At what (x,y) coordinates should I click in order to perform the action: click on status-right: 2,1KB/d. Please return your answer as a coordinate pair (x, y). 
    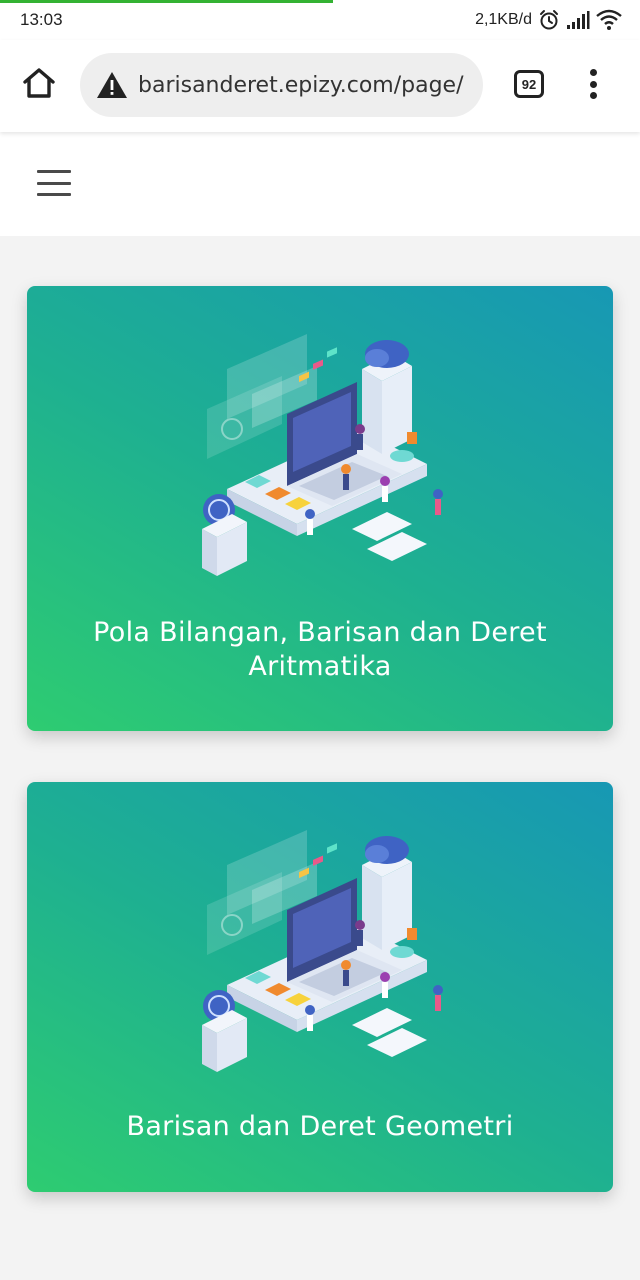
    Looking at the image, I should click on (548, 20).